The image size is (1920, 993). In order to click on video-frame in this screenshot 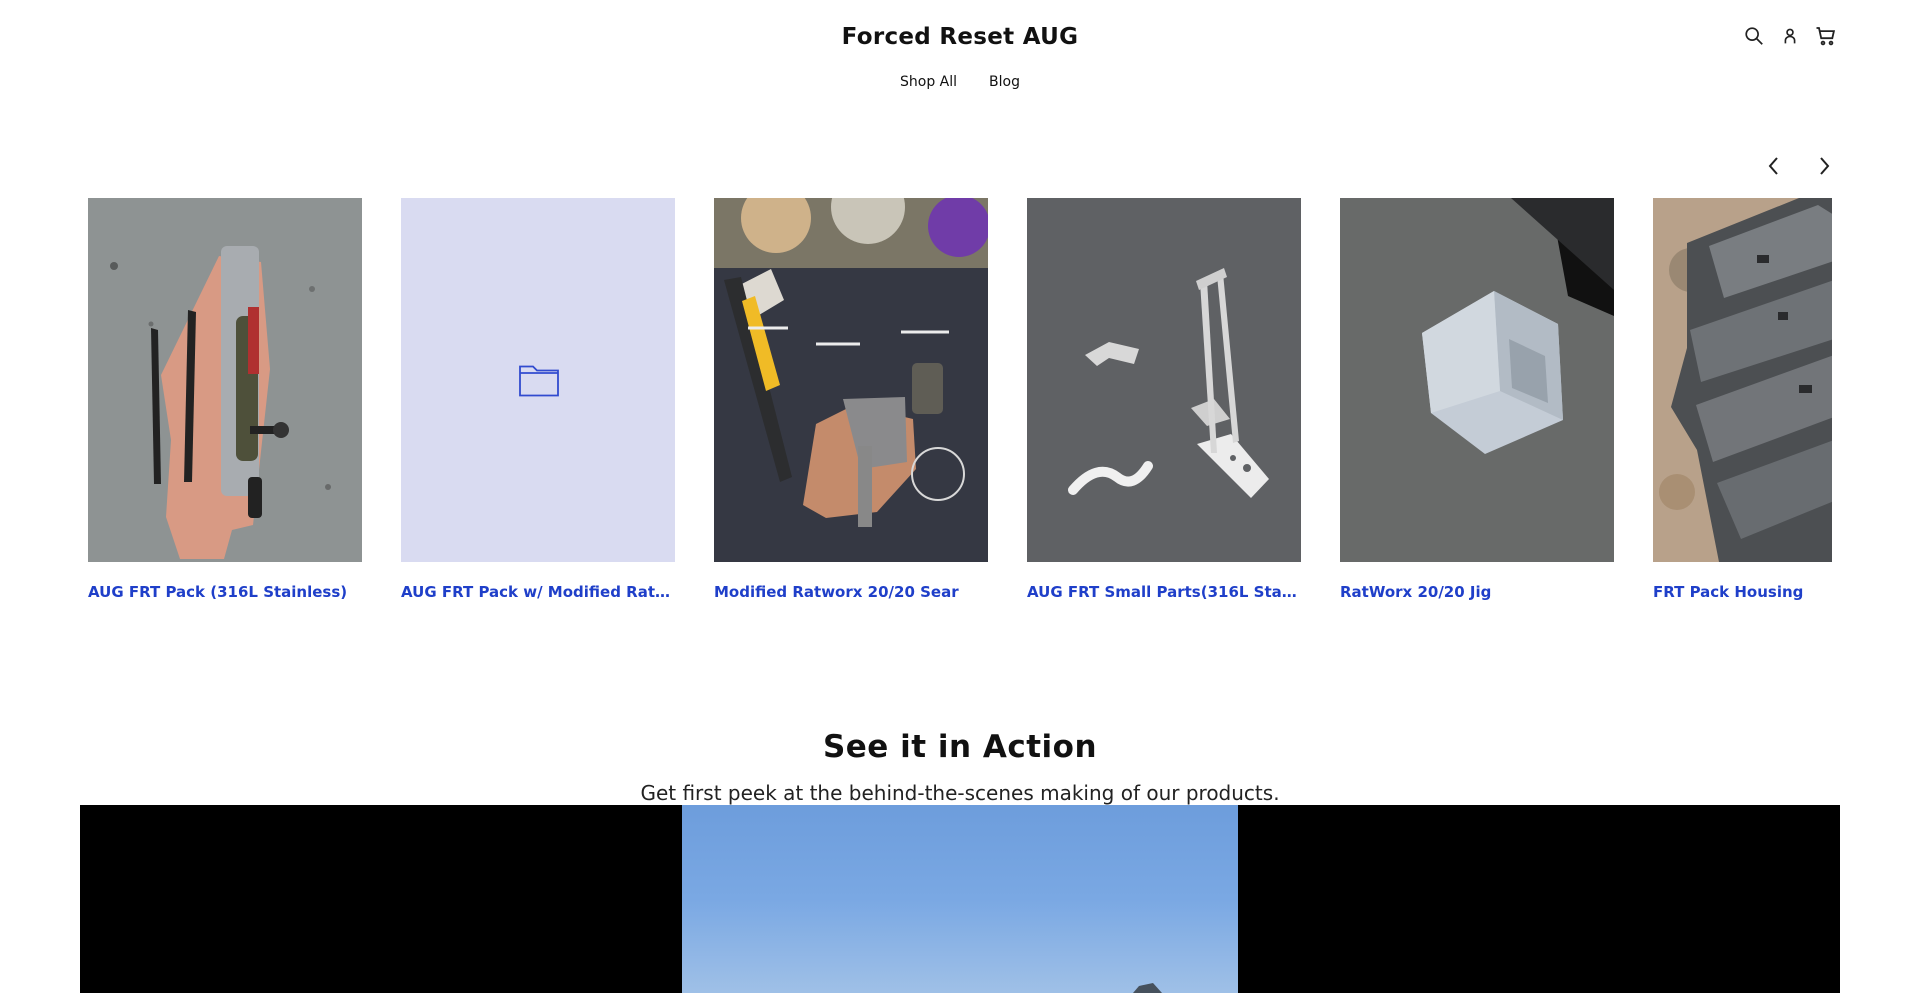, I will do `click(960, 899)`.